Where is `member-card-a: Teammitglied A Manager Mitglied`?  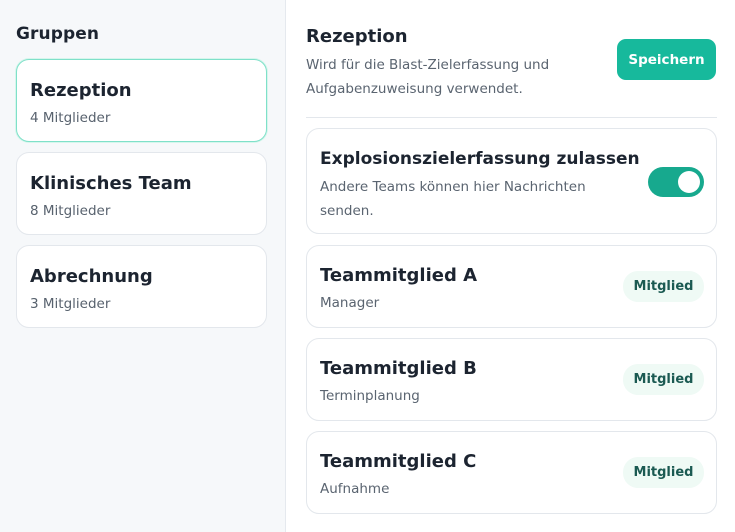 member-card-a: Teammitglied A Manager Mitglied is located at coordinates (511, 286).